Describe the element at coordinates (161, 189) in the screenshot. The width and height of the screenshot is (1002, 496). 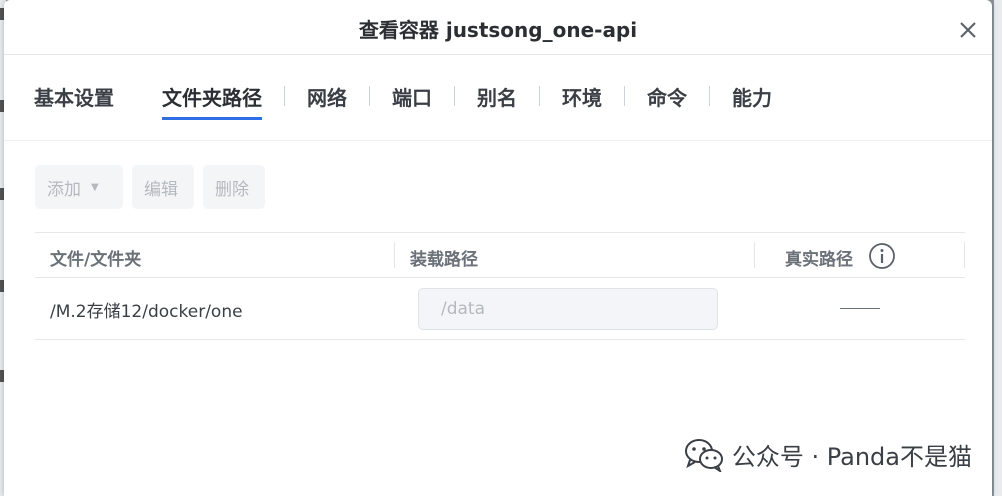
I see `edit-button-label: 编辑` at that location.